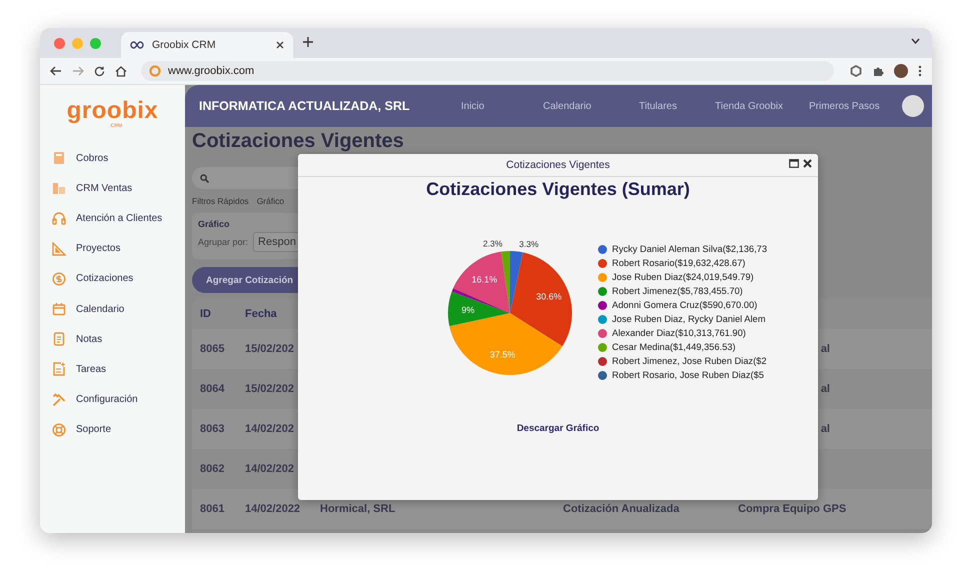 The image size is (972, 586). I want to click on calculator-icon, so click(59, 158).